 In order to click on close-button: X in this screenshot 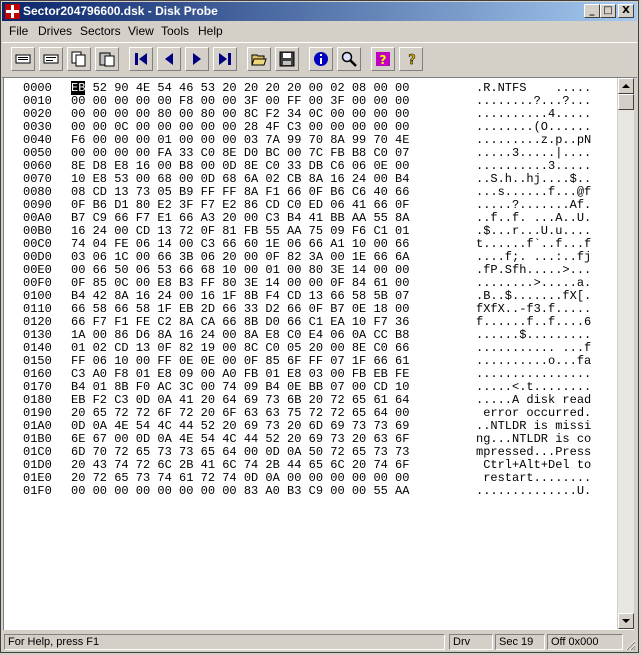, I will do `click(626, 11)`.